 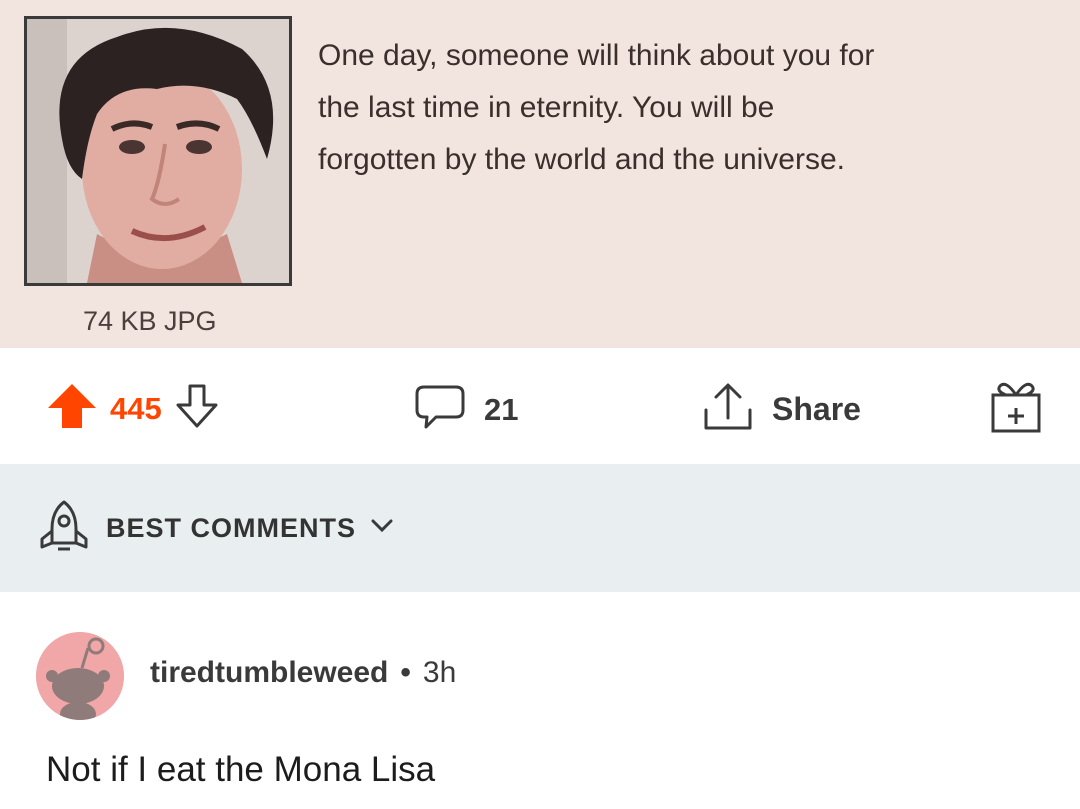 What do you see at coordinates (439, 672) in the screenshot?
I see `comment-age: 3h` at bounding box center [439, 672].